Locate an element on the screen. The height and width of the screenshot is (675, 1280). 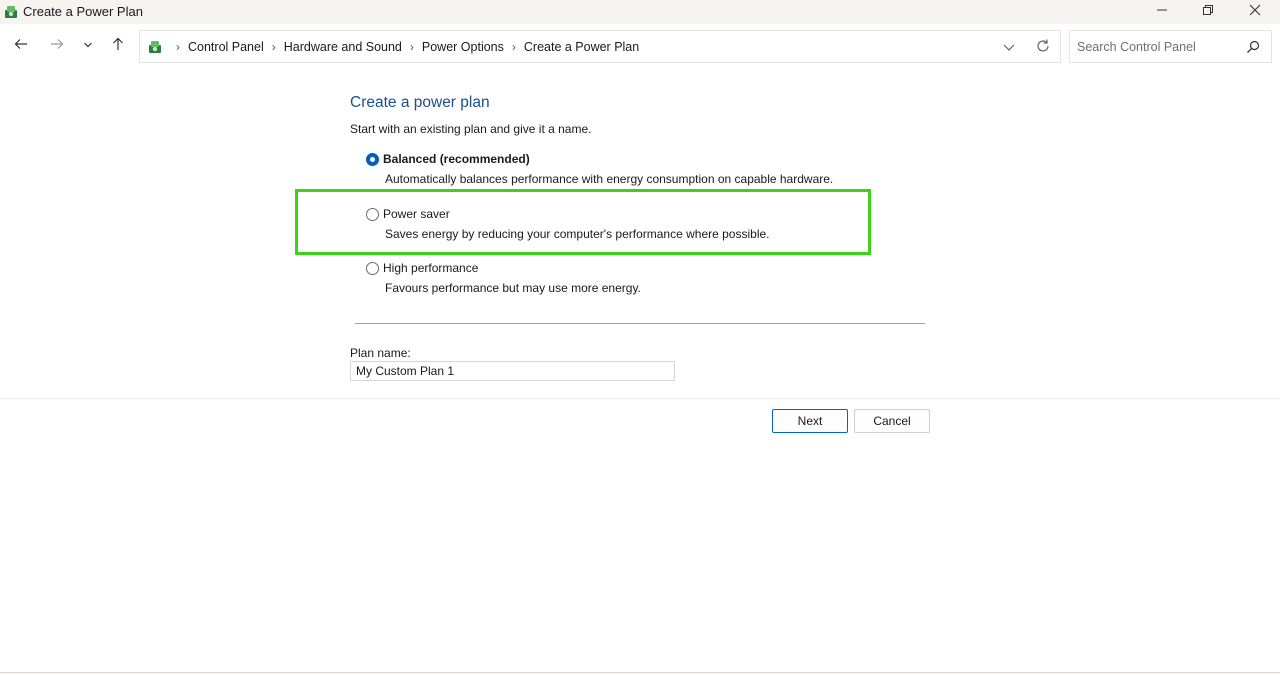
breadcrumb-control-panel: Control Panel is located at coordinates (226, 47).